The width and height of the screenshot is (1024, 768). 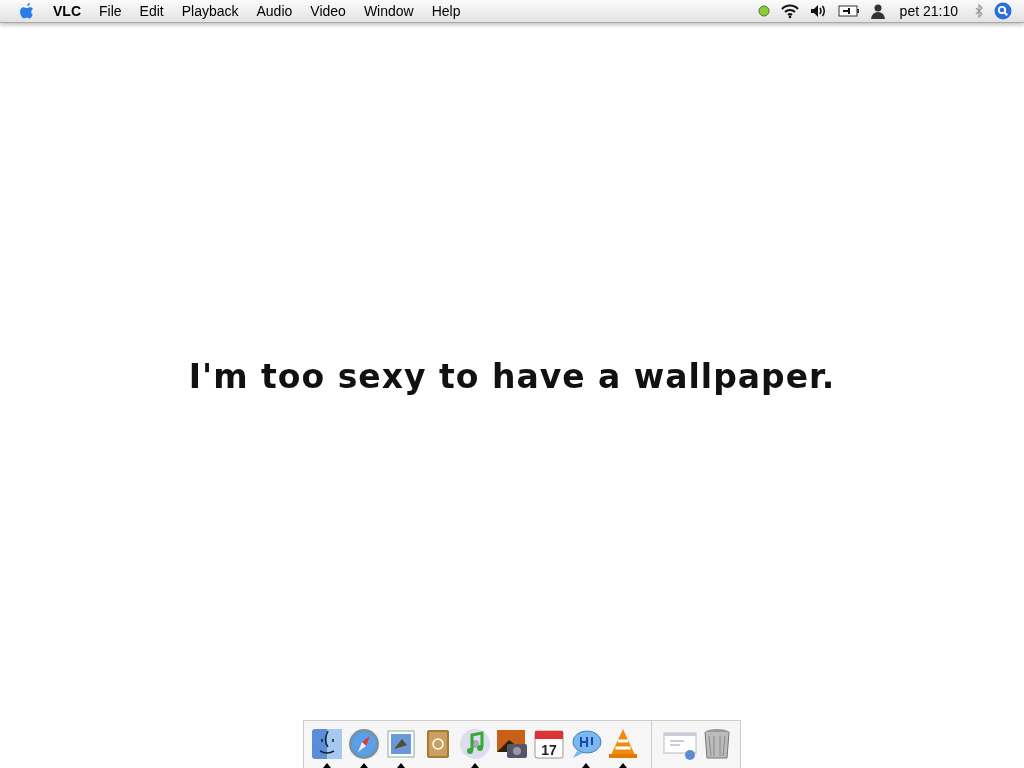 What do you see at coordinates (401, 744) in the screenshot?
I see `bird-stamp-icon` at bounding box center [401, 744].